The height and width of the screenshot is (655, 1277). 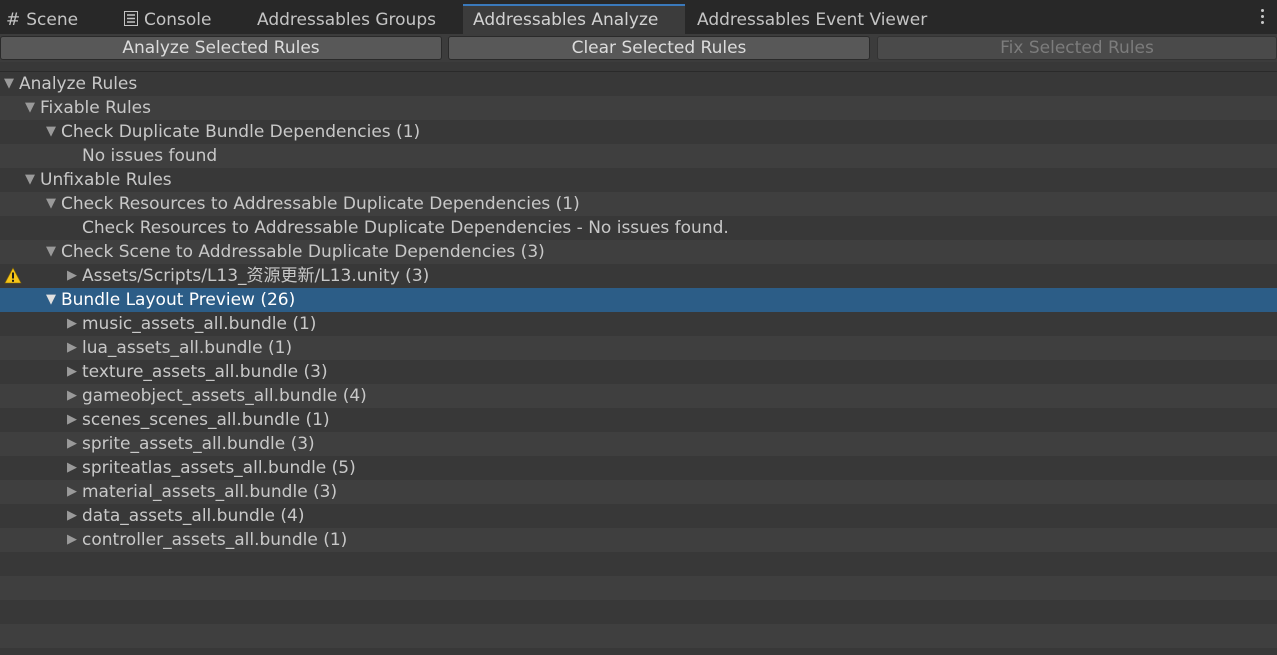 I want to click on tree-row: ▶ texture_assets_all.bundle (3), so click(x=638, y=372).